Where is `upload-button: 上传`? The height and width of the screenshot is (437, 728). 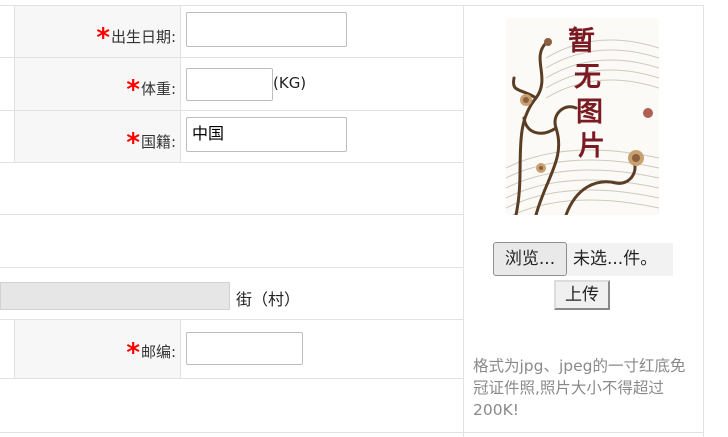 upload-button: 上传 is located at coordinates (582, 295).